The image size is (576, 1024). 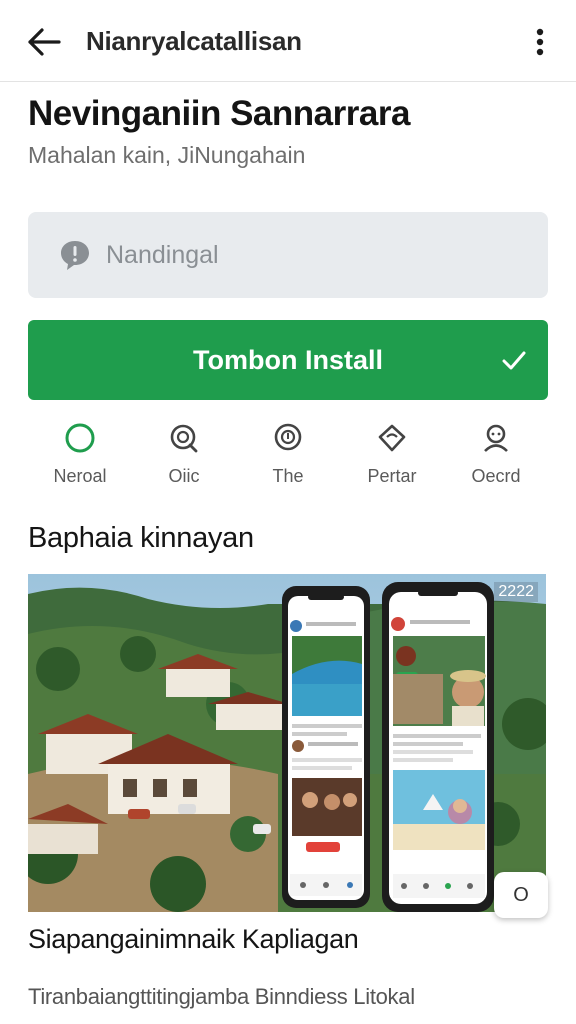 I want to click on more-vert-icon, so click(x=540, y=42).